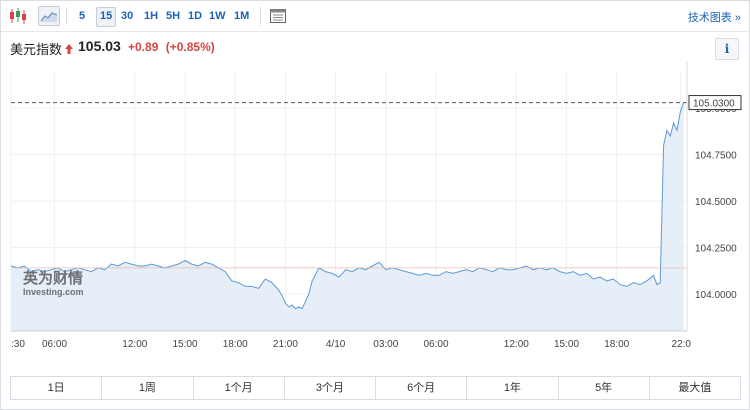  Describe the element at coordinates (151, 16) in the screenshot. I see `interval-1h: 1H` at that location.